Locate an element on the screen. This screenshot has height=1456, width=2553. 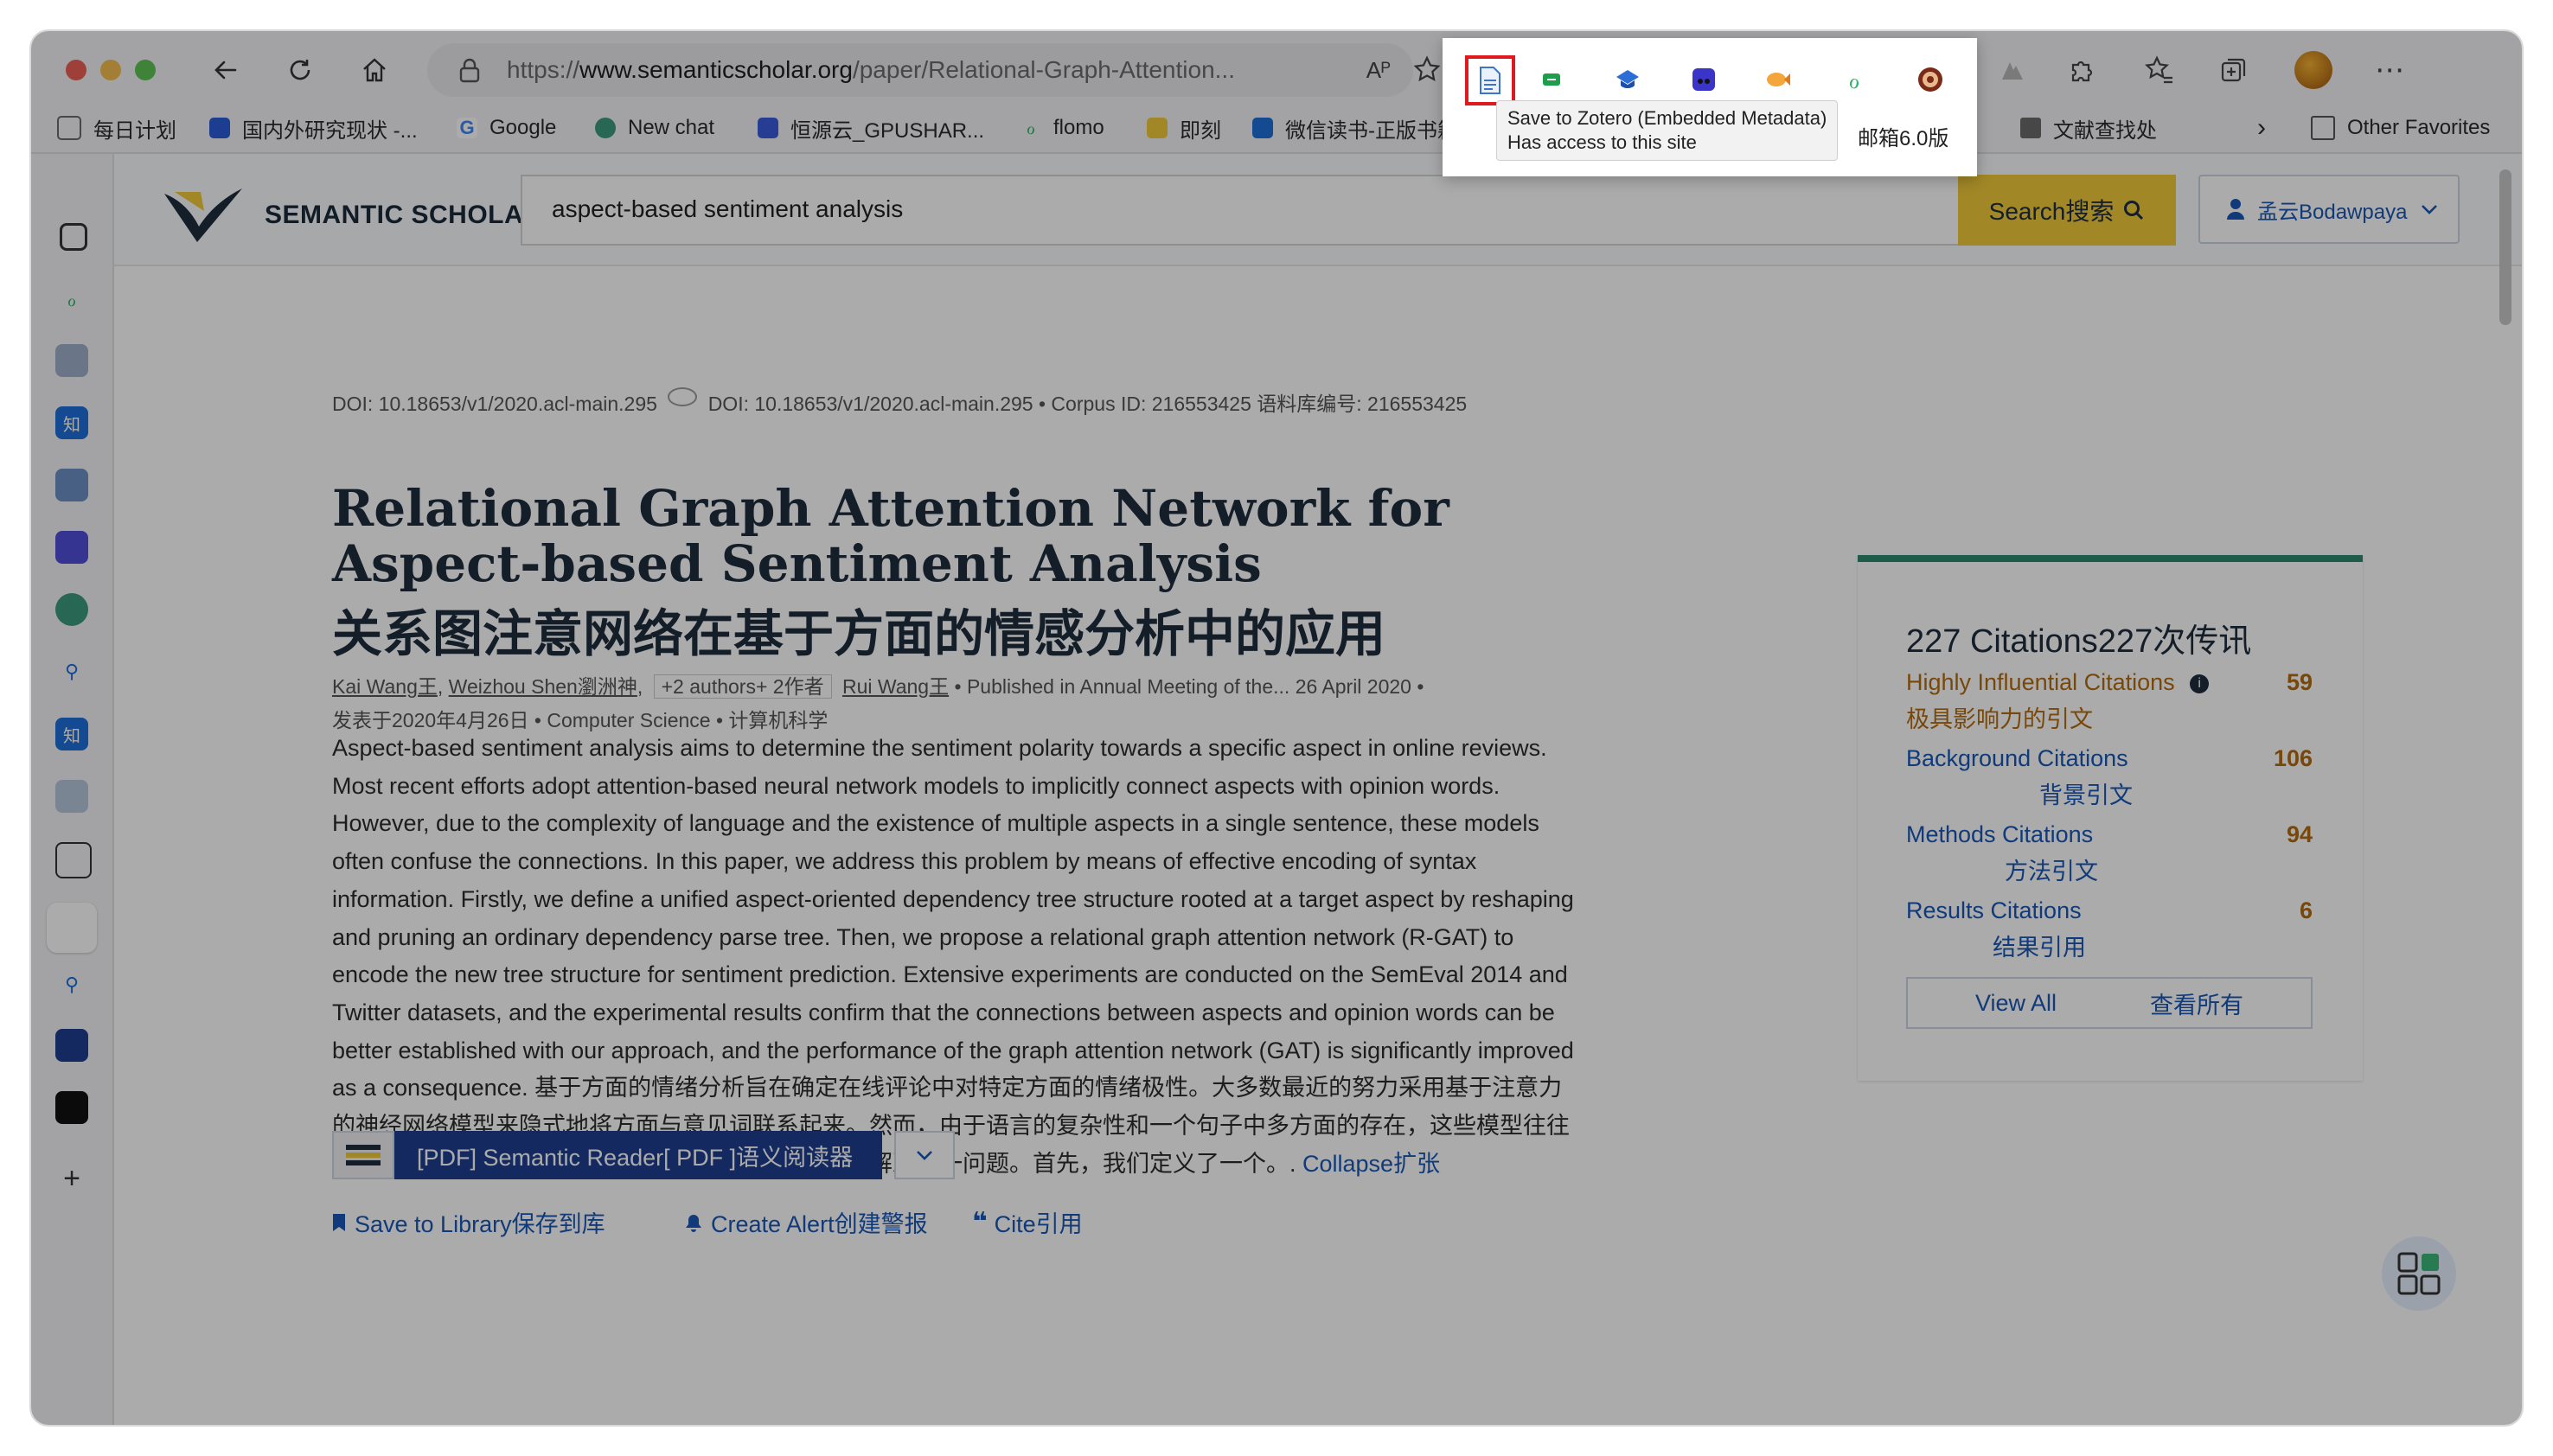
book-icon is located at coordinates (69, 128).